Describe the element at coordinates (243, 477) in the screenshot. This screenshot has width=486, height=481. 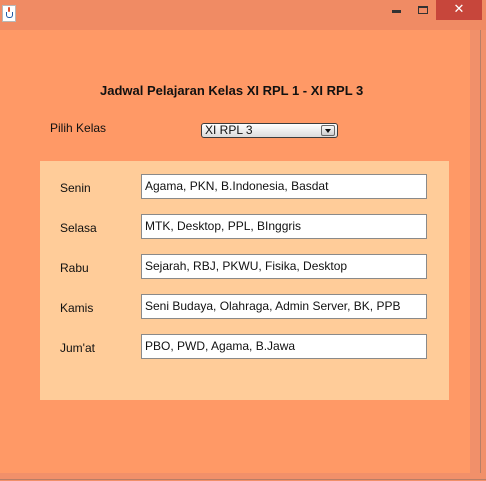
I see `window-bottom-border` at that location.